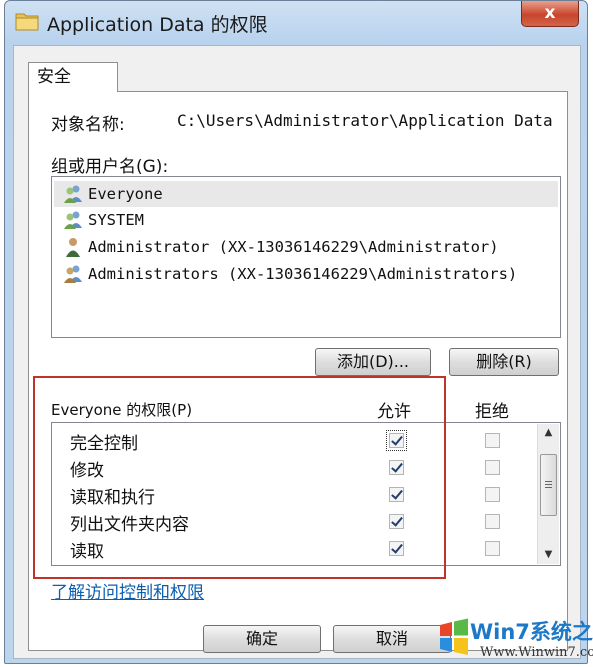  I want to click on window-title: Application Data 的权限, so click(157, 25).